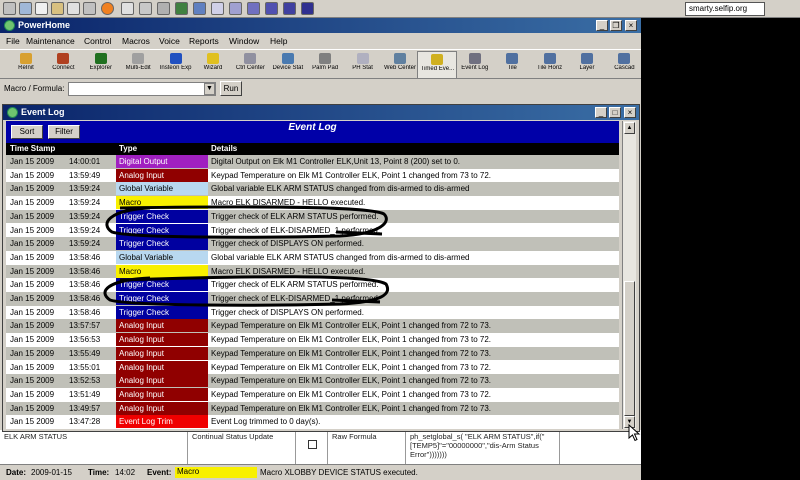 This screenshot has height=480, width=800. Describe the element at coordinates (73, 8) in the screenshot. I see `computer-icon` at that location.